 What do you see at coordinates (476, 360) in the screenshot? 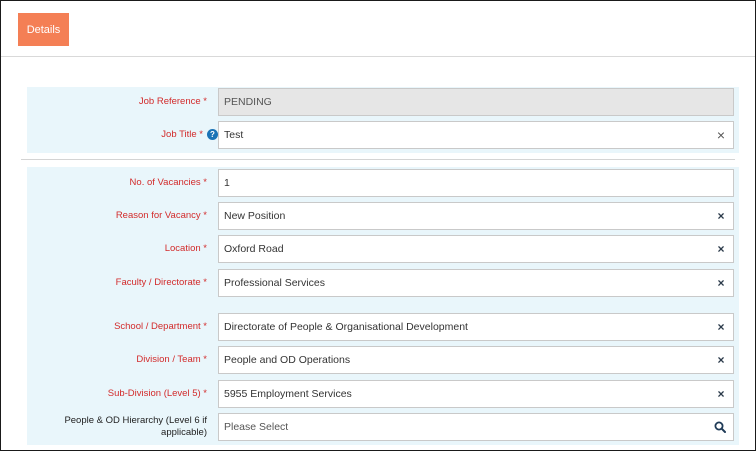
I see `division-select: People and OD Operations ×` at bounding box center [476, 360].